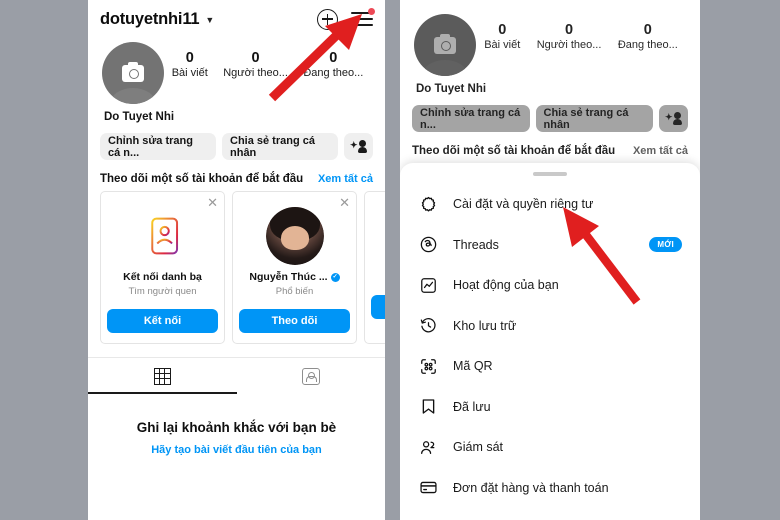 This screenshot has width=780, height=520. What do you see at coordinates (428, 204) in the screenshot?
I see `settings-gear-icon` at bounding box center [428, 204].